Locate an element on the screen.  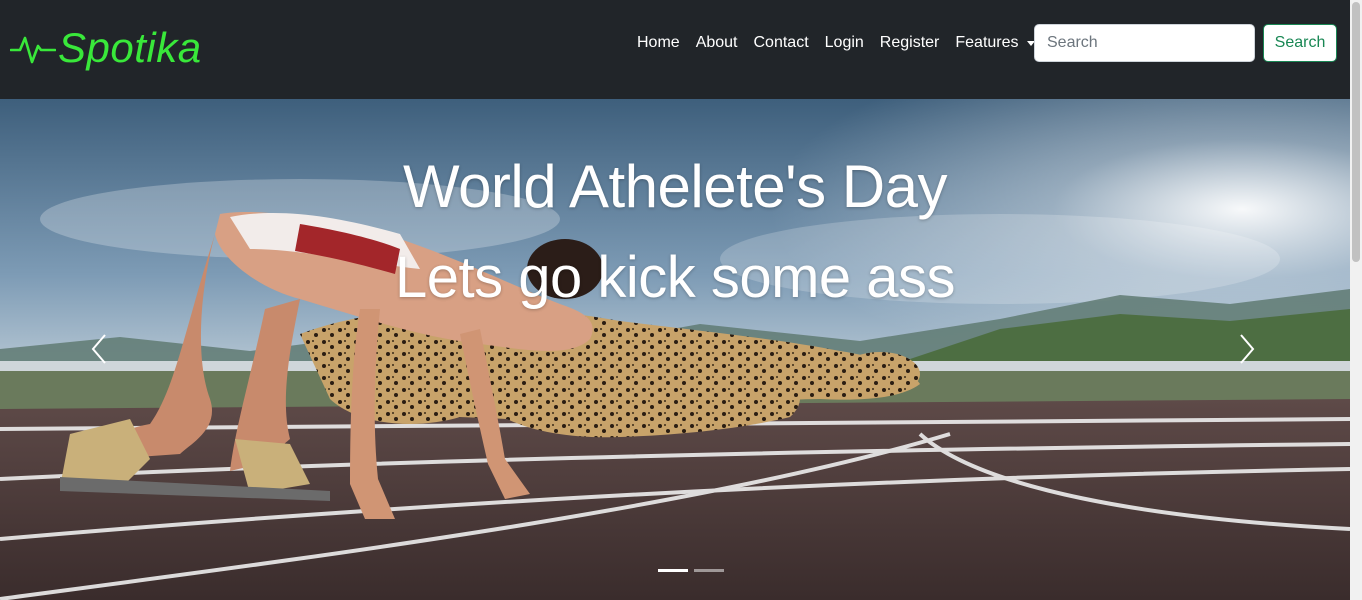
nav-link-contact: Contact is located at coordinates (781, 43).